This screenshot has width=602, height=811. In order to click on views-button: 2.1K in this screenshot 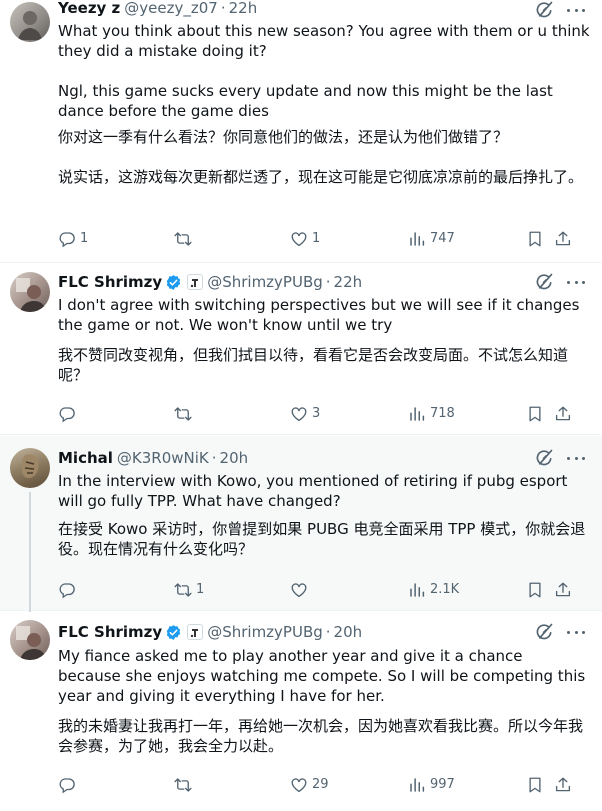, I will do `click(433, 590)`.